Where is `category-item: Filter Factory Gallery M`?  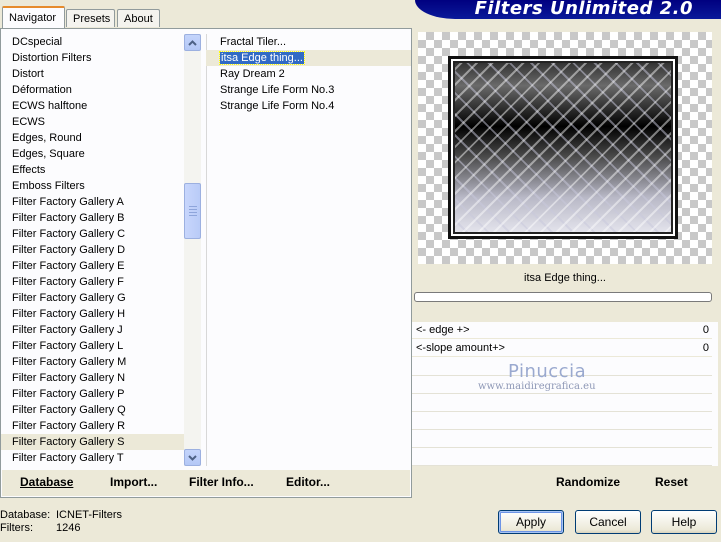
category-item: Filter Factory Gallery M is located at coordinates (92, 362).